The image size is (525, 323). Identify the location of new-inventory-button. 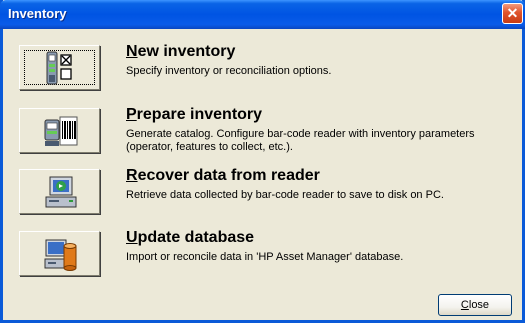
(59, 67).